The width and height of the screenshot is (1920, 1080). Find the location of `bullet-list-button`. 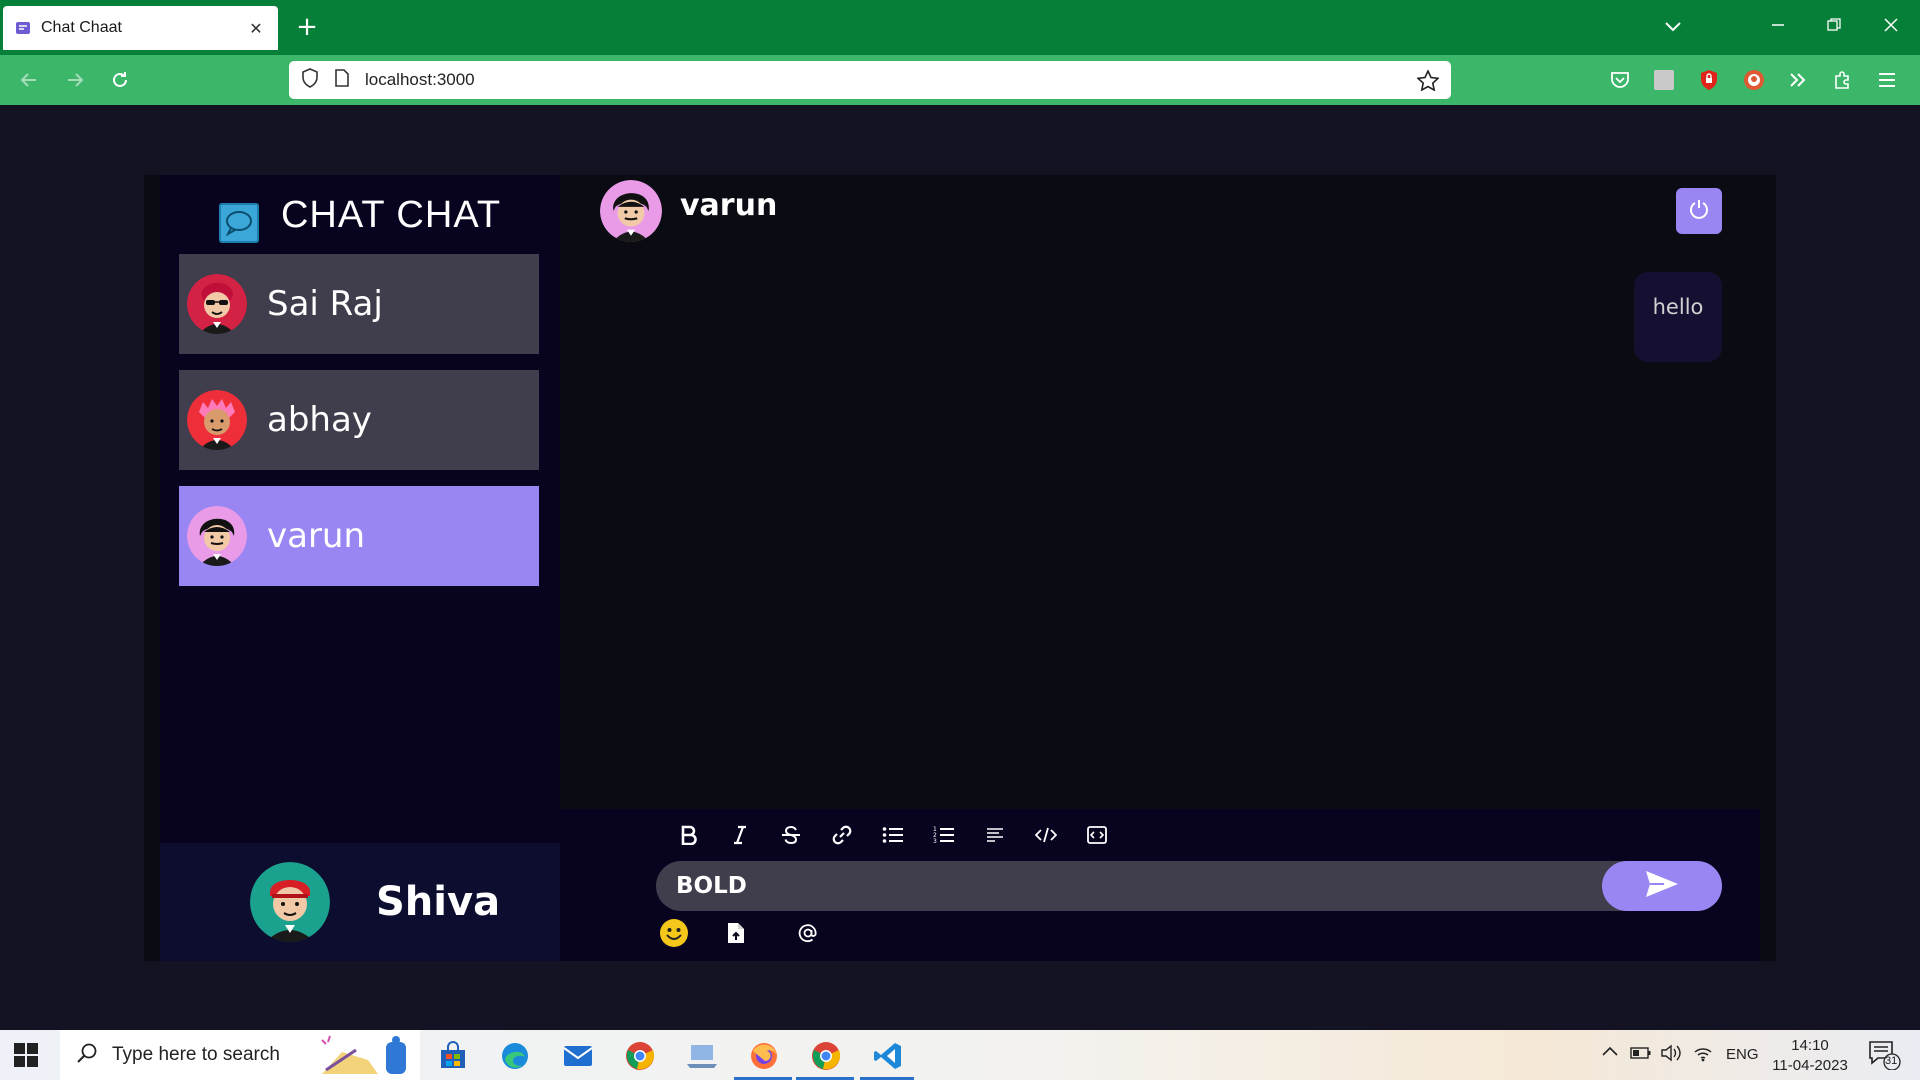

bullet-list-button is located at coordinates (892, 837).